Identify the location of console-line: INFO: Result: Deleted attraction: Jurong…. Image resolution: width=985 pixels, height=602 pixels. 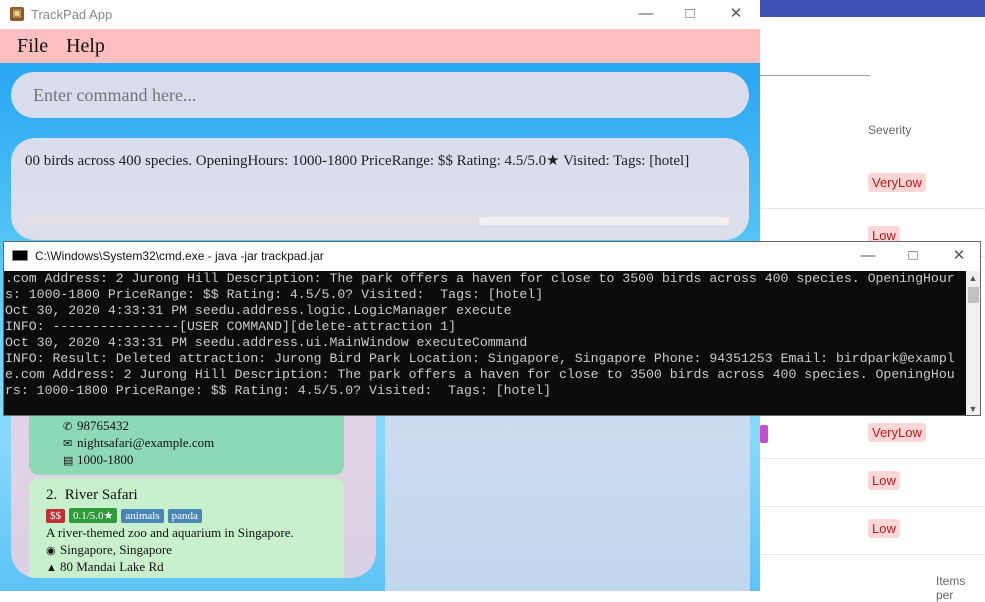
(480, 358).